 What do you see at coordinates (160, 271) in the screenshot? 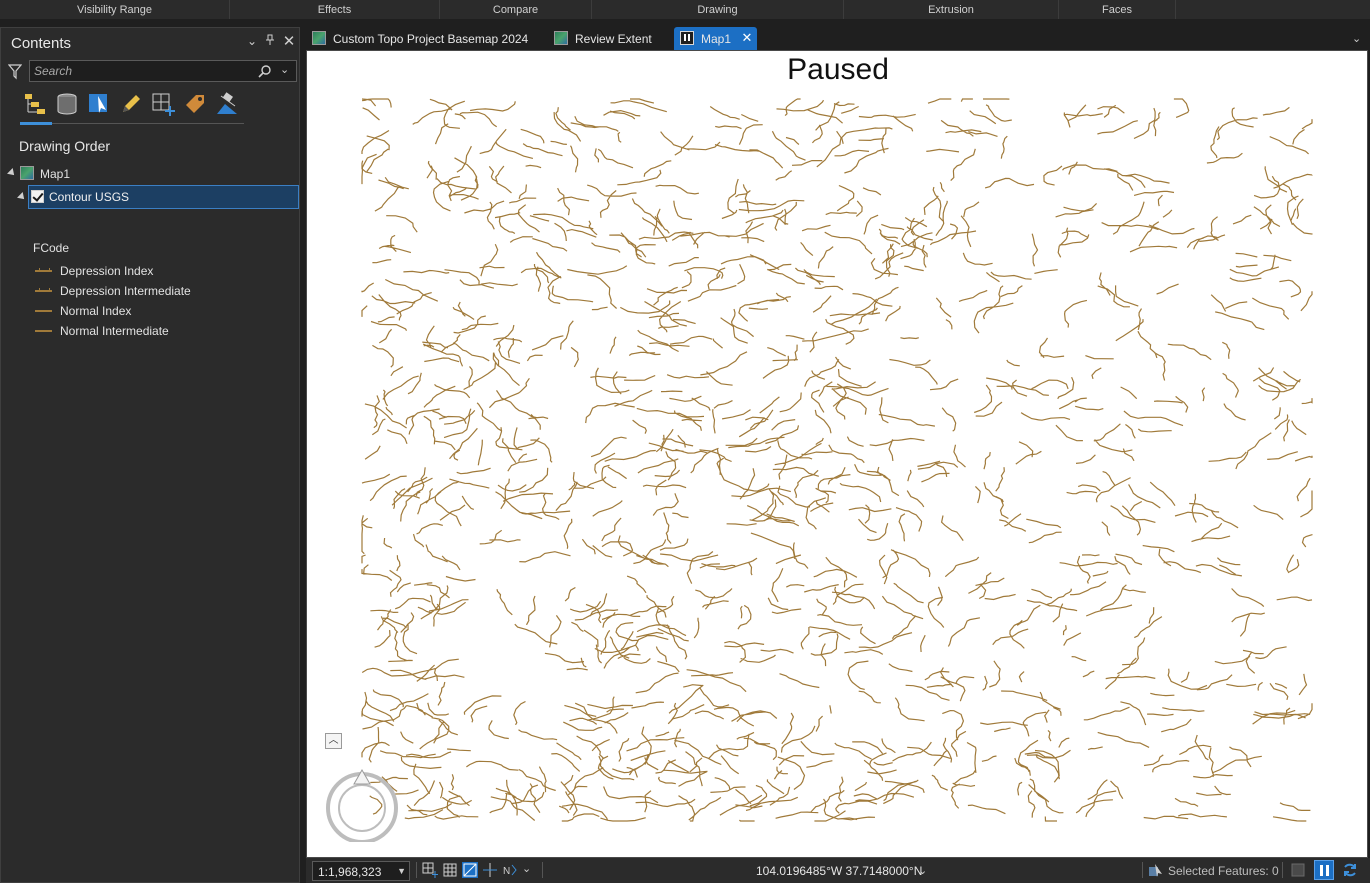
I see `legend-item-depression-index: Depression Index` at bounding box center [160, 271].